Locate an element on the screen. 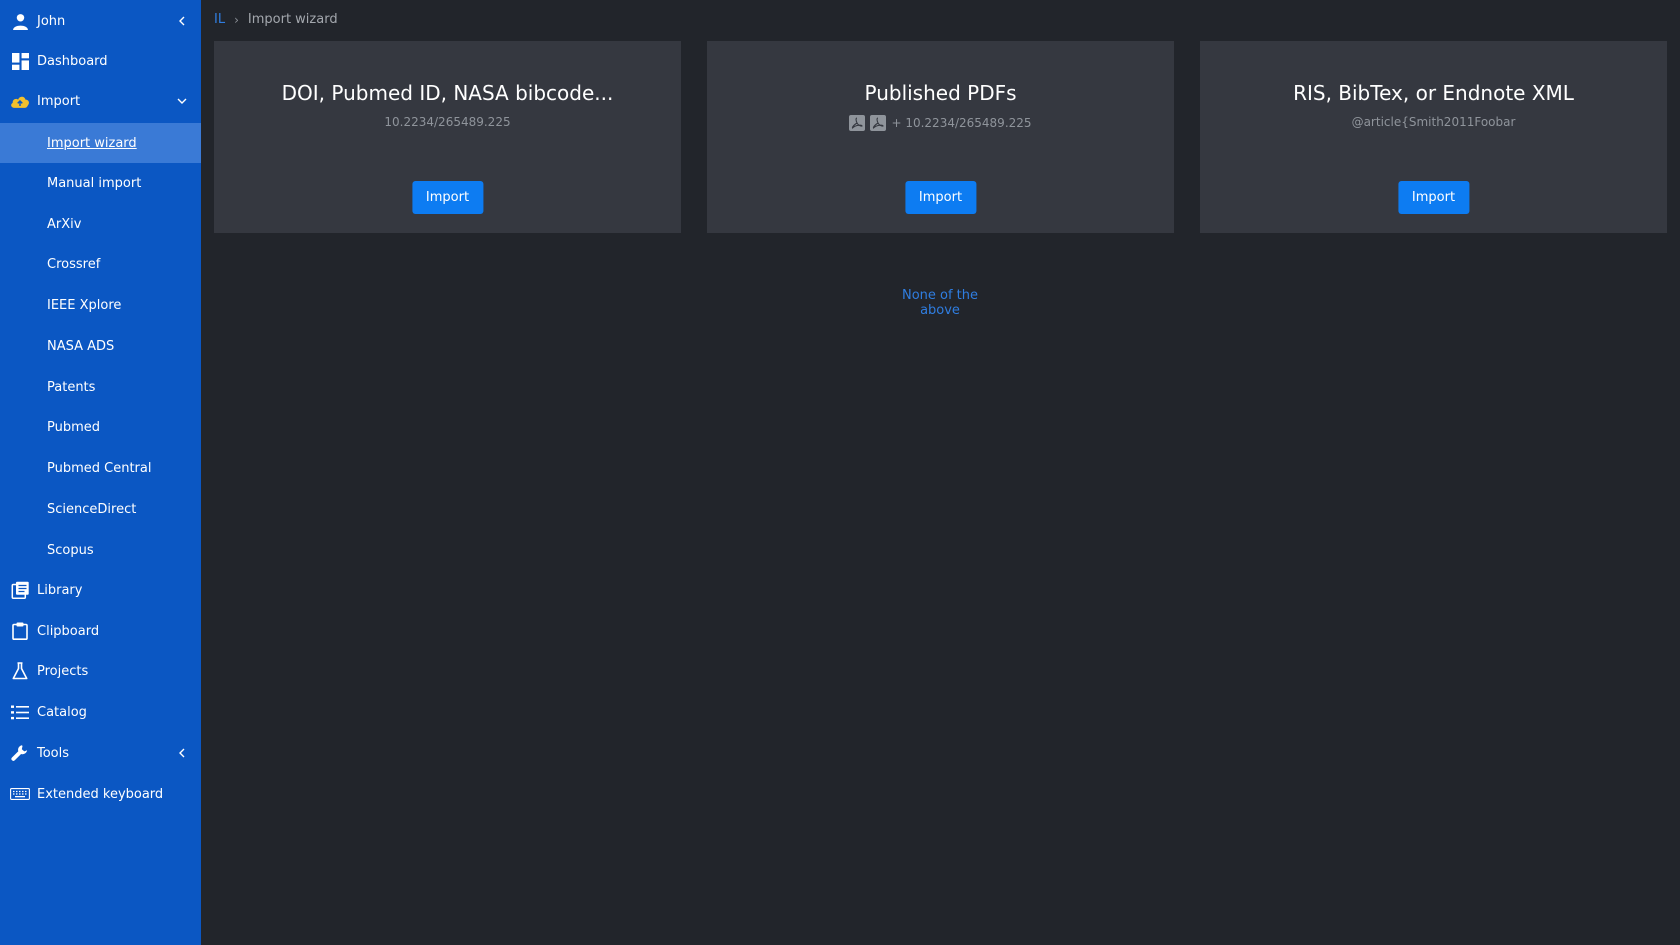 This screenshot has width=1680, height=945. dashboard-icon is located at coordinates (20, 61).